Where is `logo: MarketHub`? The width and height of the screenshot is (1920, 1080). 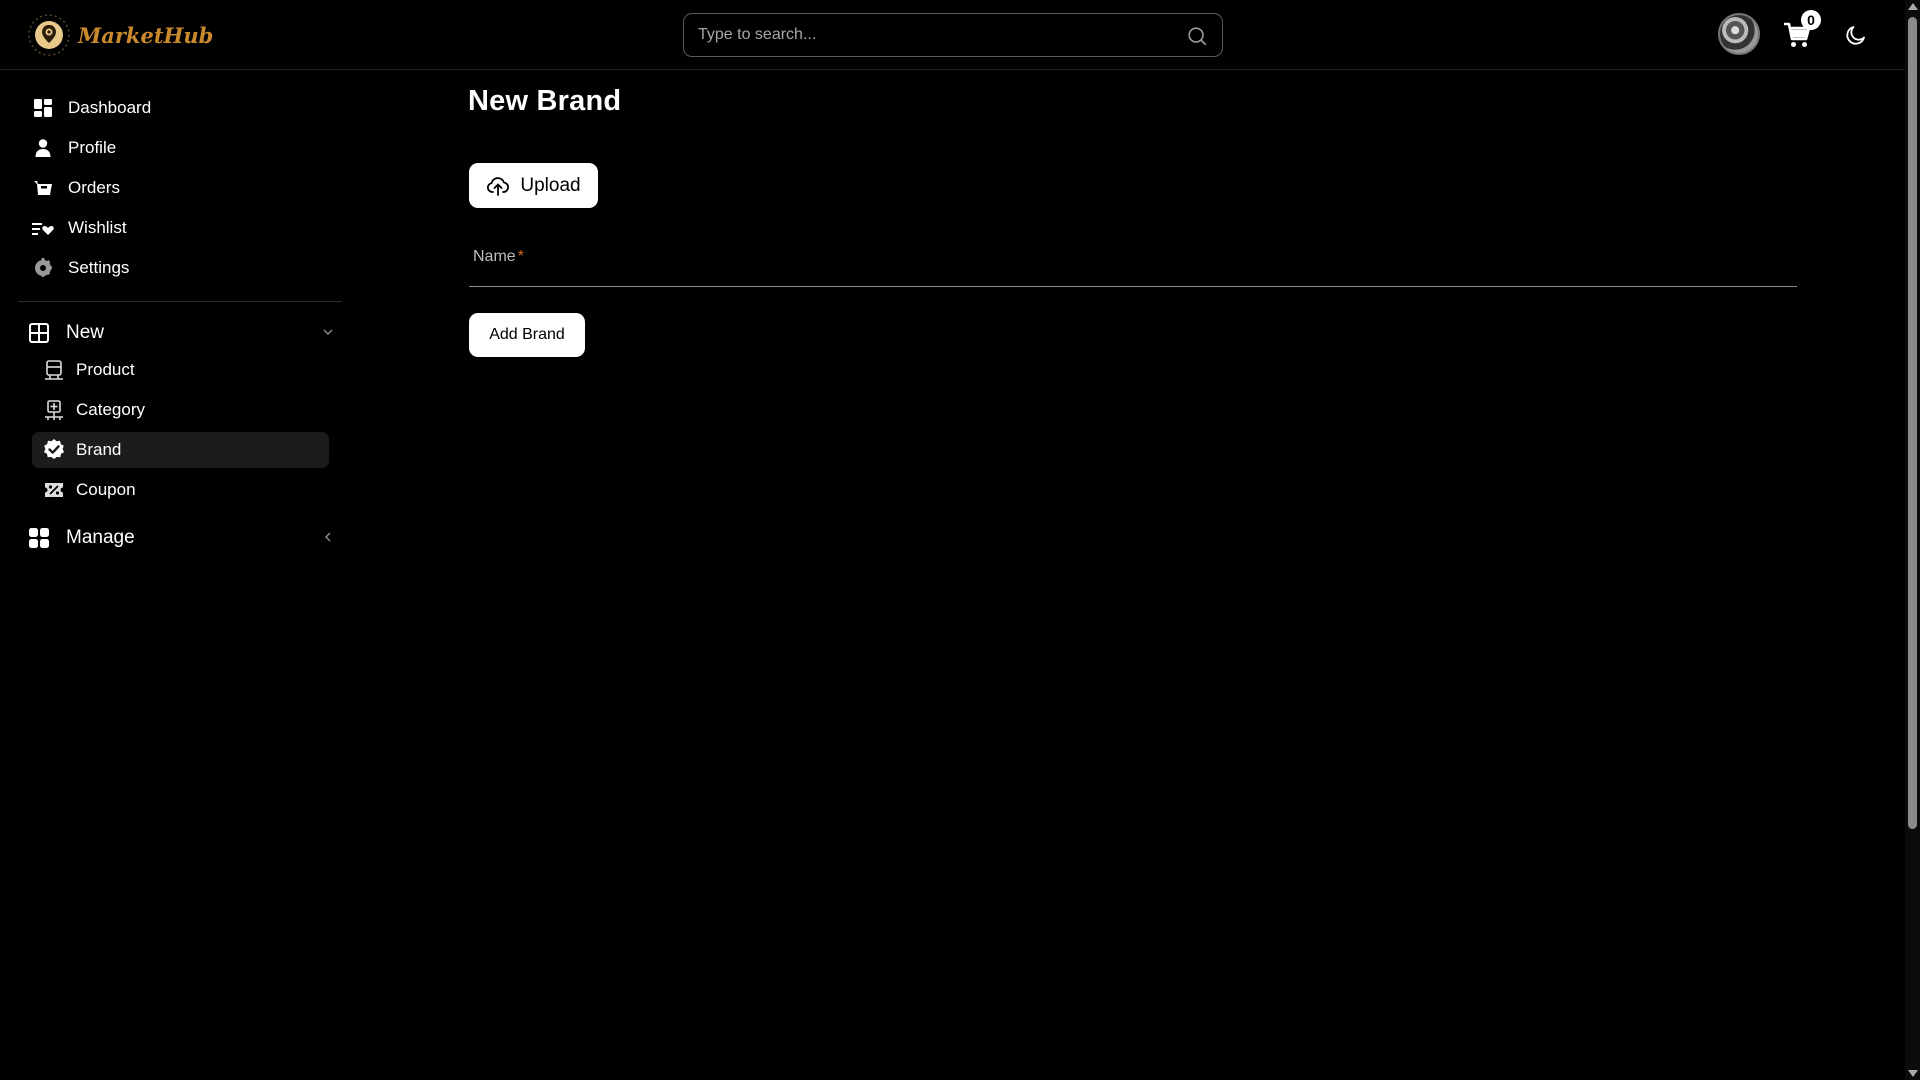 logo: MarketHub is located at coordinates (119, 35).